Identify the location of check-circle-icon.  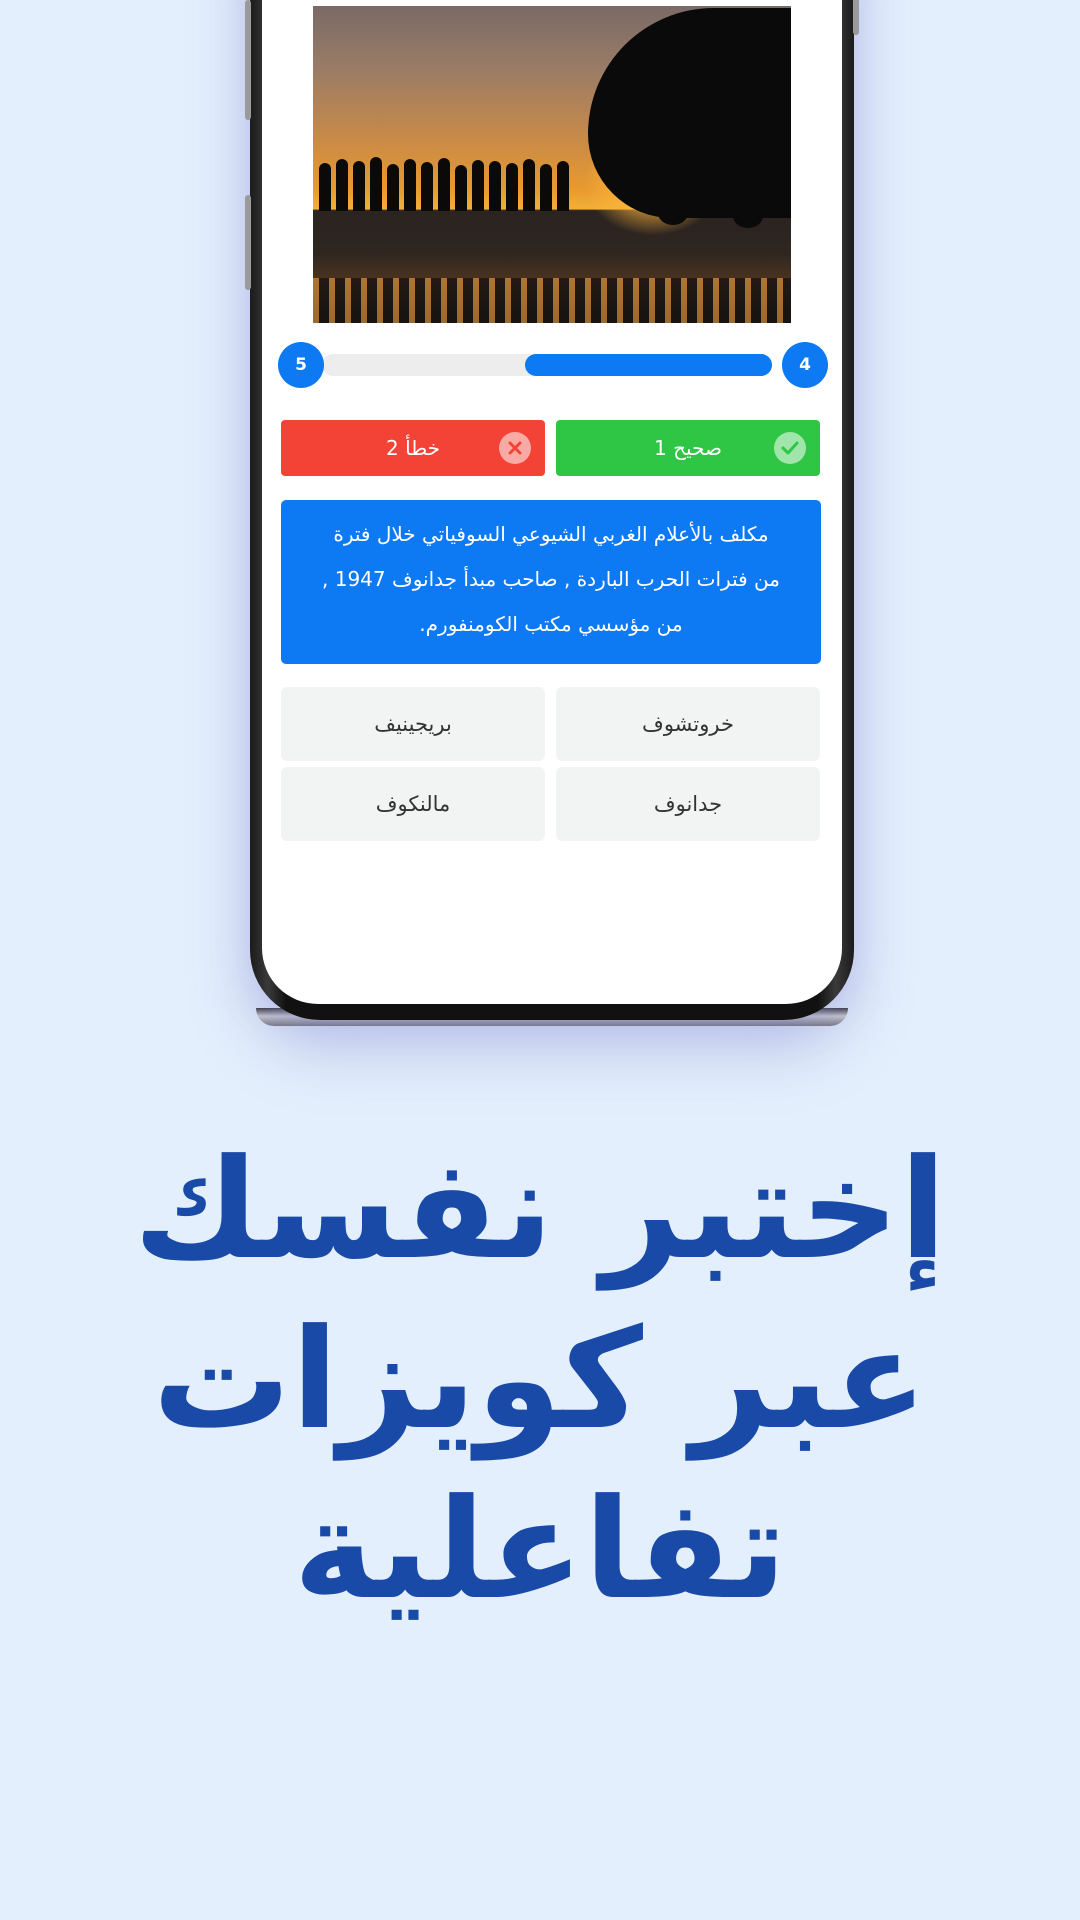
(790, 448).